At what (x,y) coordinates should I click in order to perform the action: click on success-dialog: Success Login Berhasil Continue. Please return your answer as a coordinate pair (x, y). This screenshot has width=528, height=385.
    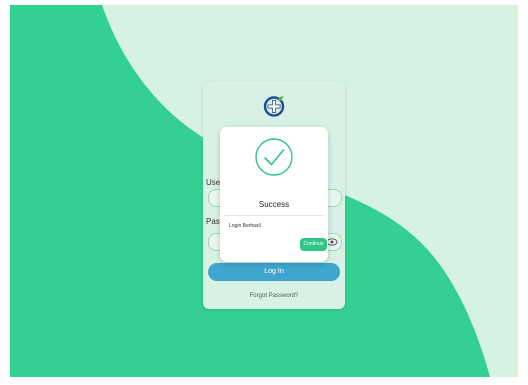
    Looking at the image, I should click on (274, 194).